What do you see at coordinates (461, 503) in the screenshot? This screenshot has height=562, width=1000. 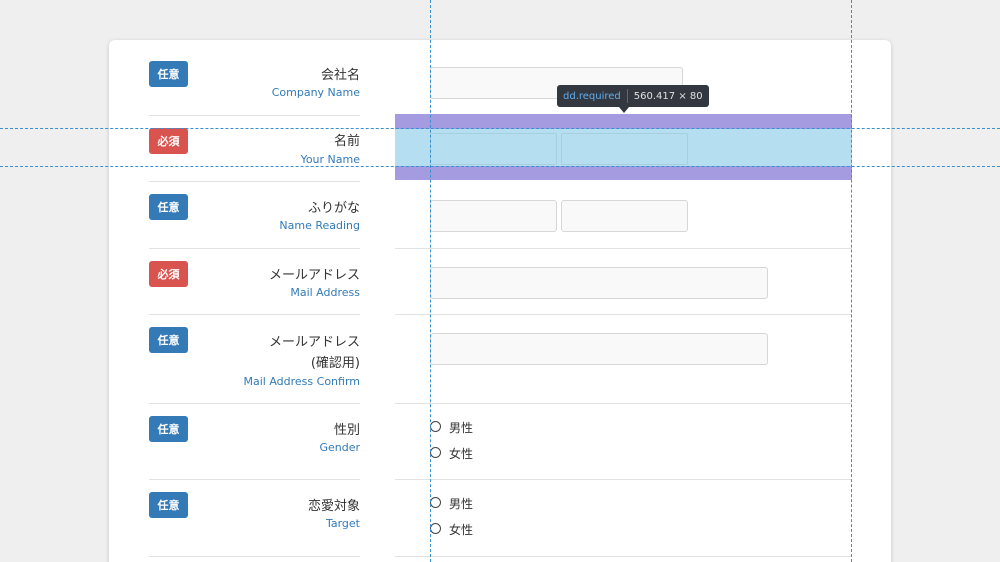 I see `target-male-label: 男性` at bounding box center [461, 503].